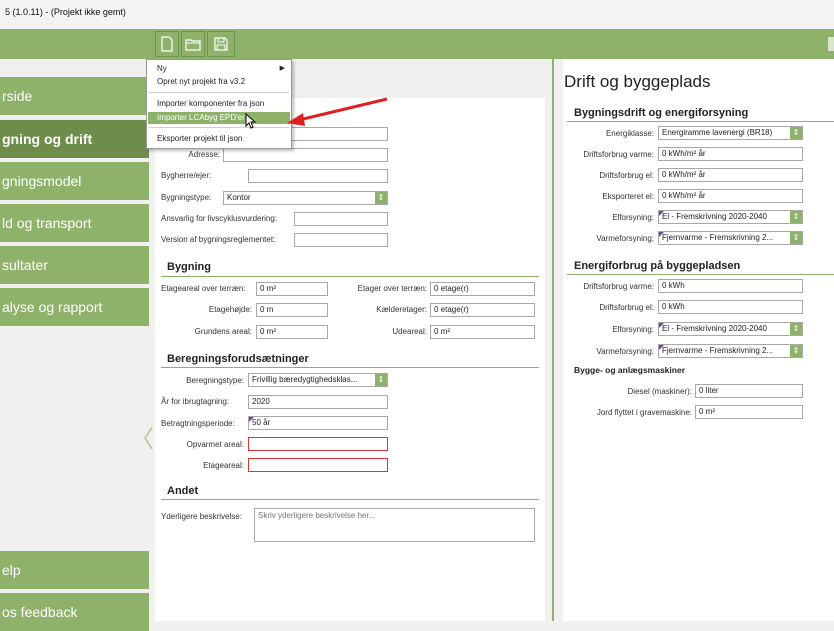 The image size is (834, 631). What do you see at coordinates (186, 175) in the screenshot?
I see `owner-label: Bygherre/ejer:` at bounding box center [186, 175].